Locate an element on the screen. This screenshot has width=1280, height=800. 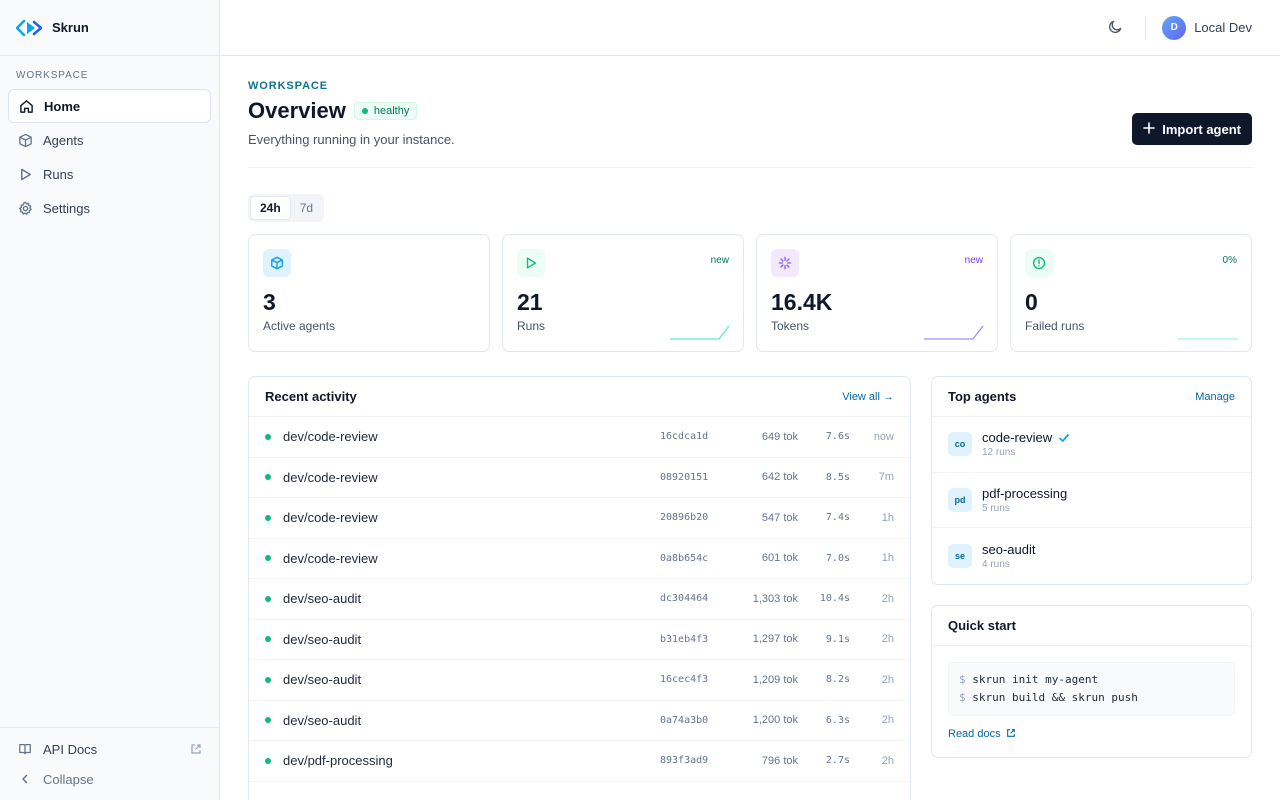
stat-value: 21 is located at coordinates (530, 302).